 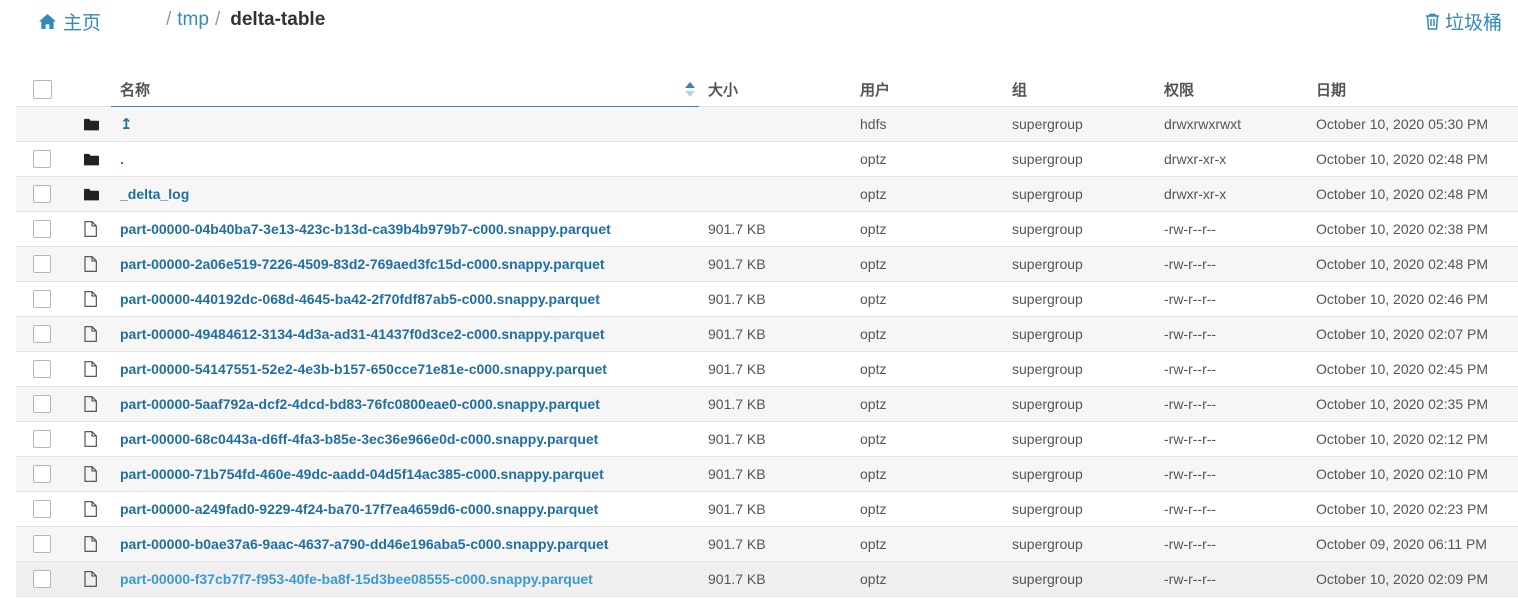 I want to click on column-header-group: 组, so click(x=1019, y=89).